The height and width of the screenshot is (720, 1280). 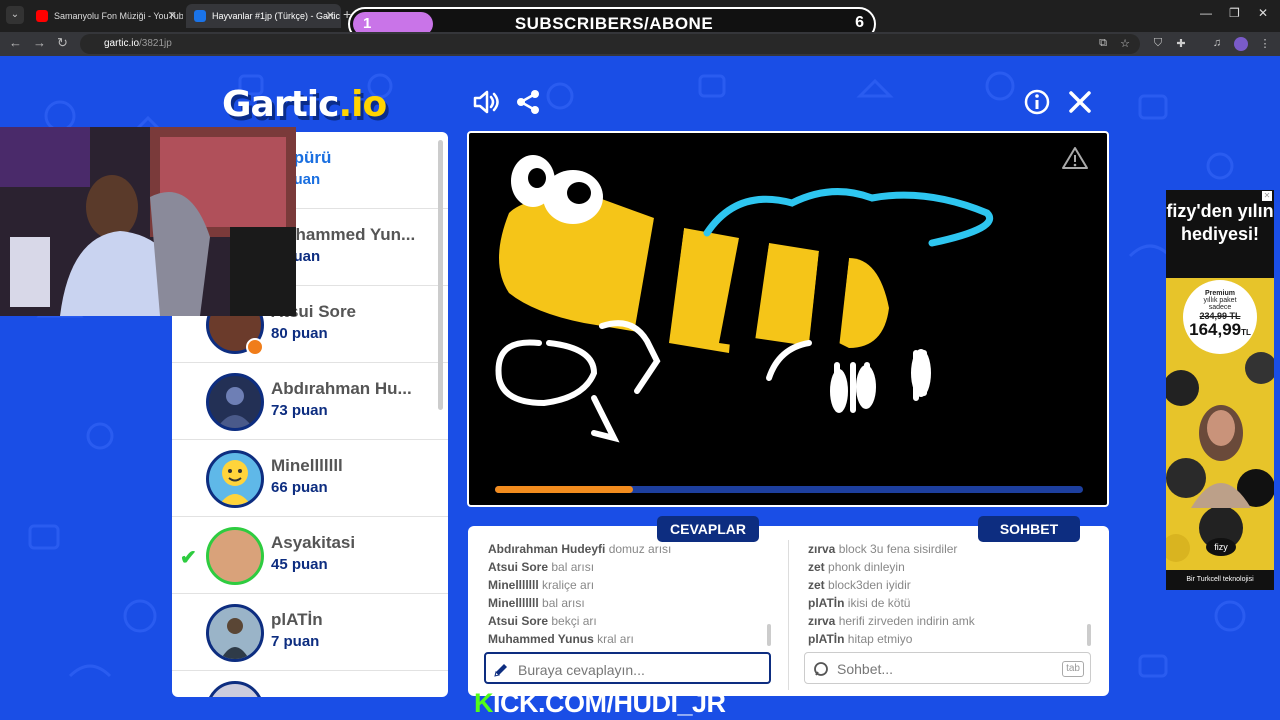 I want to click on answers-scrollbar, so click(x=769, y=635).